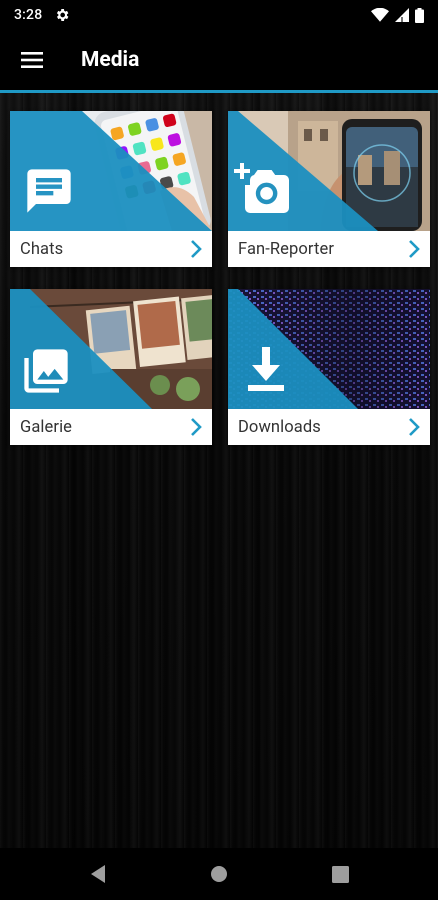 This screenshot has width=438, height=900. I want to click on tile-downloads-image, so click(329, 349).